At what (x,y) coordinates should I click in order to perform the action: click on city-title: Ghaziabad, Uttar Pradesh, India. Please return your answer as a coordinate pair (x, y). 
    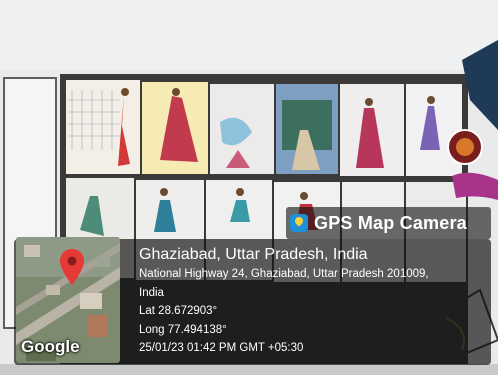
    Looking at the image, I should click on (253, 254).